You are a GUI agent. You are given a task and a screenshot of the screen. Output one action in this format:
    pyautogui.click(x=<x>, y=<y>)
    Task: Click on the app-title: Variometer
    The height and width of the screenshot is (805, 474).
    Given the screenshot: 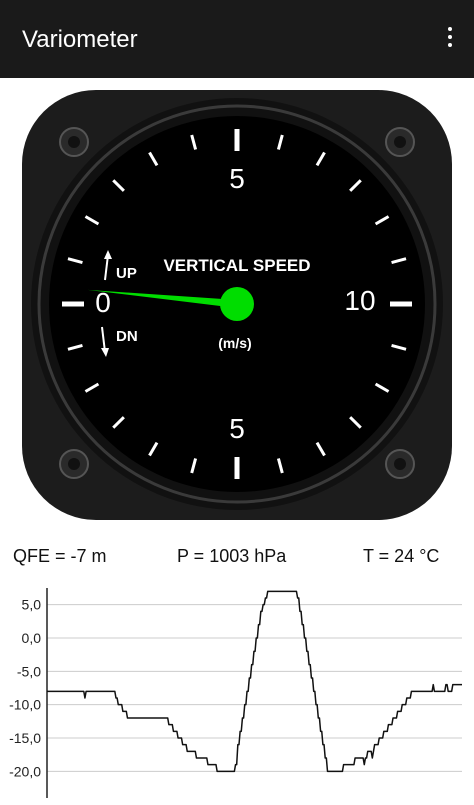 What is the action you would take?
    pyautogui.click(x=80, y=39)
    